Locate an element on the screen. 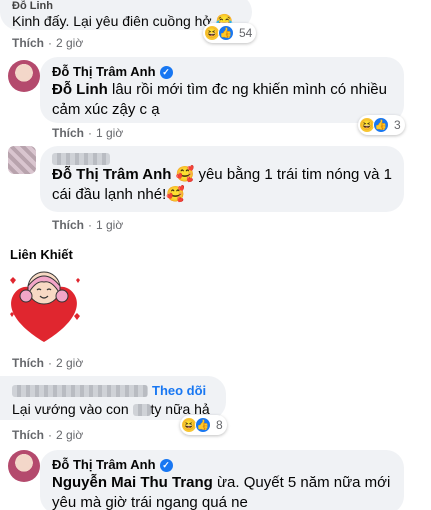 This screenshot has width=431, height=510. heart-sticker is located at coordinates (44, 306).